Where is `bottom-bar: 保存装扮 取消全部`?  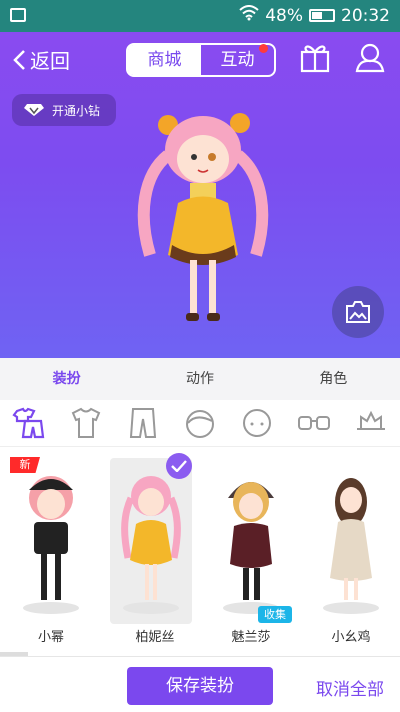 bottom-bar: 保存装扮 取消全部 is located at coordinates (200, 684).